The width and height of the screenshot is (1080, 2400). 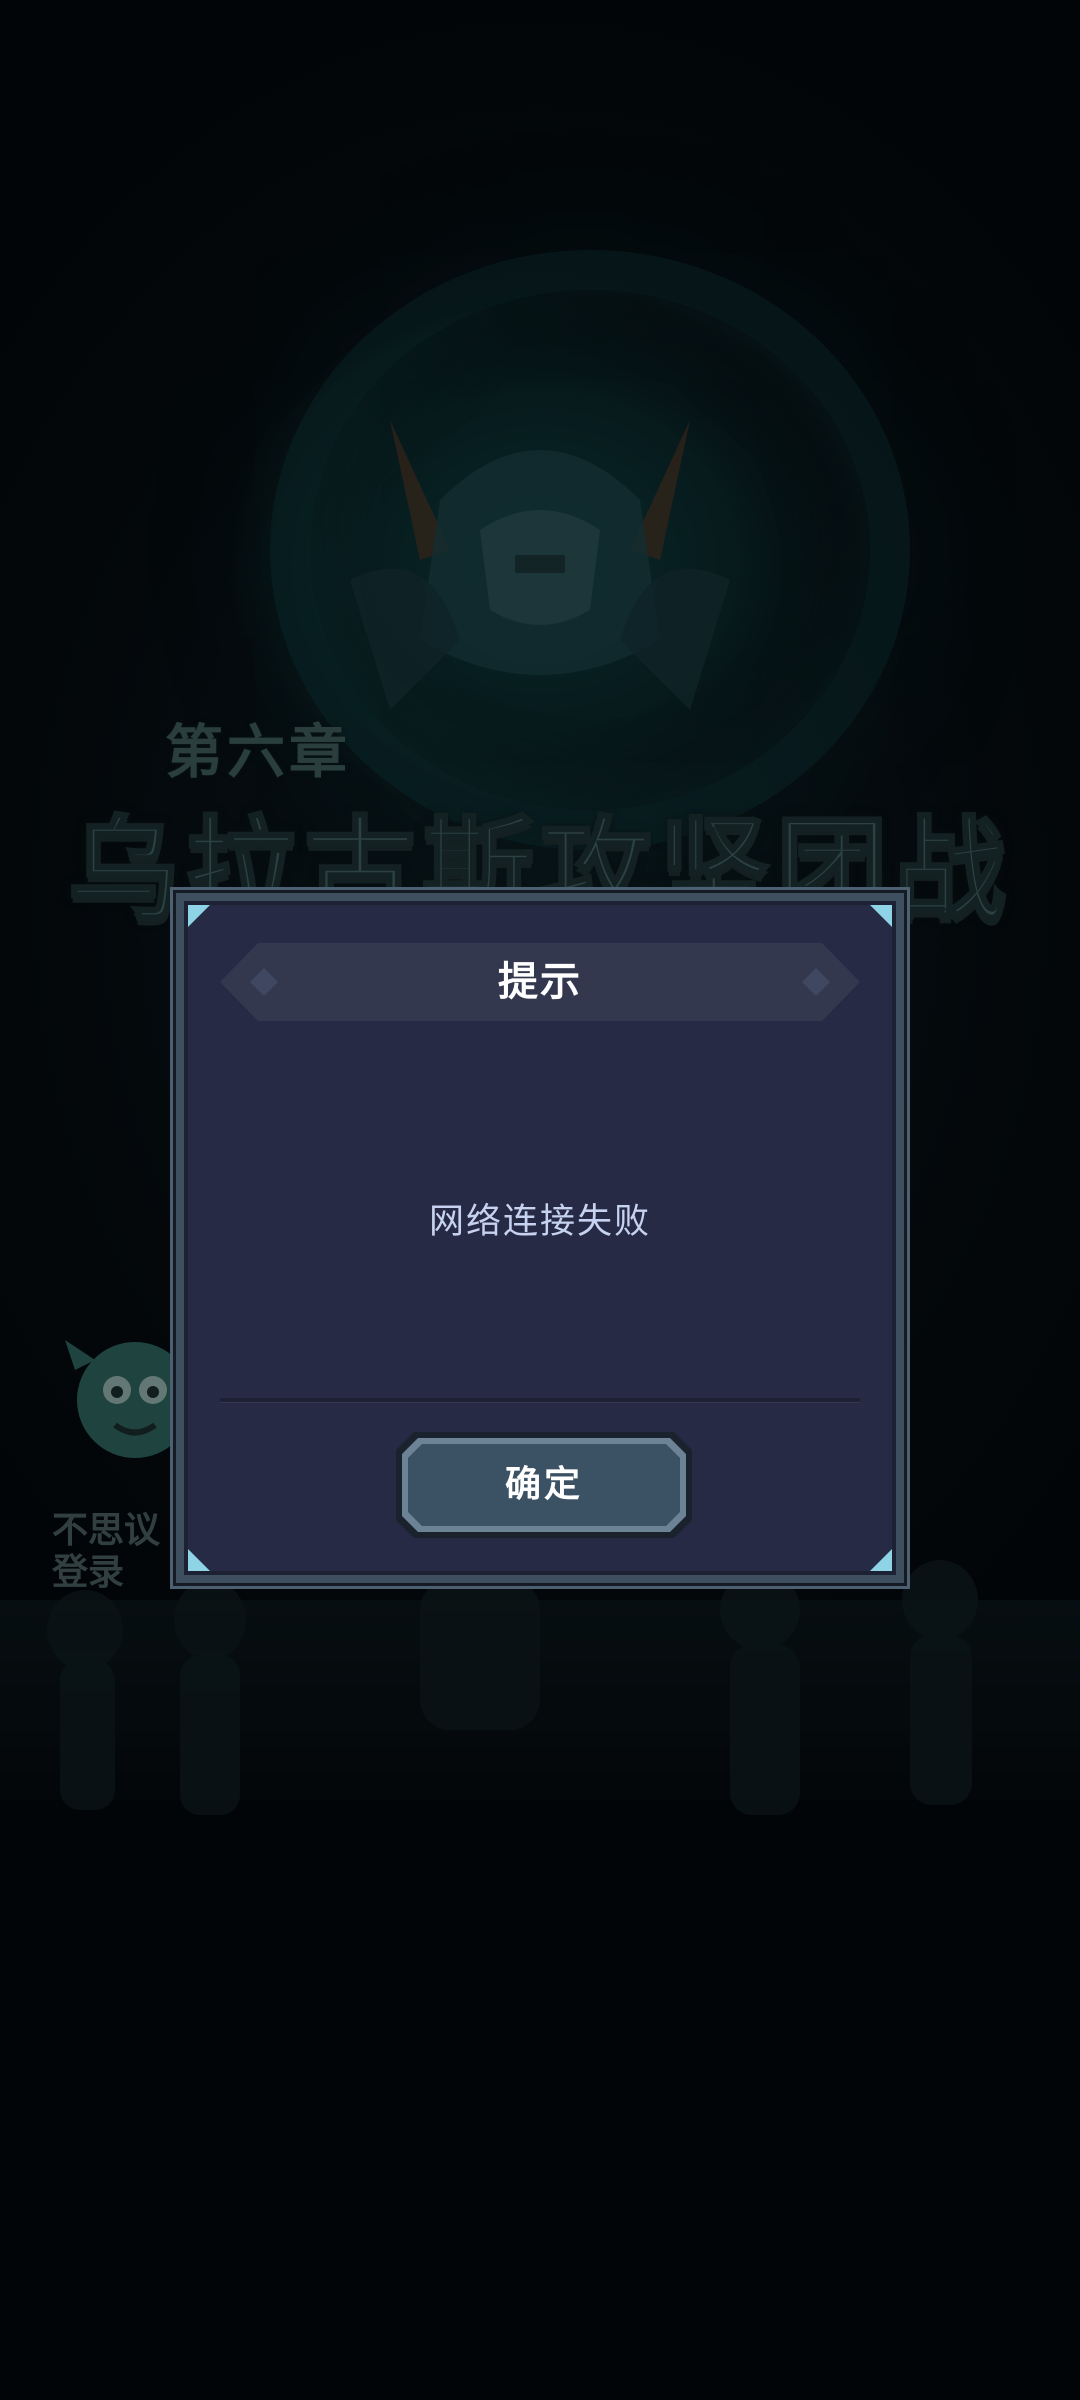 I want to click on confirm-button: 确定, so click(x=544, y=1485).